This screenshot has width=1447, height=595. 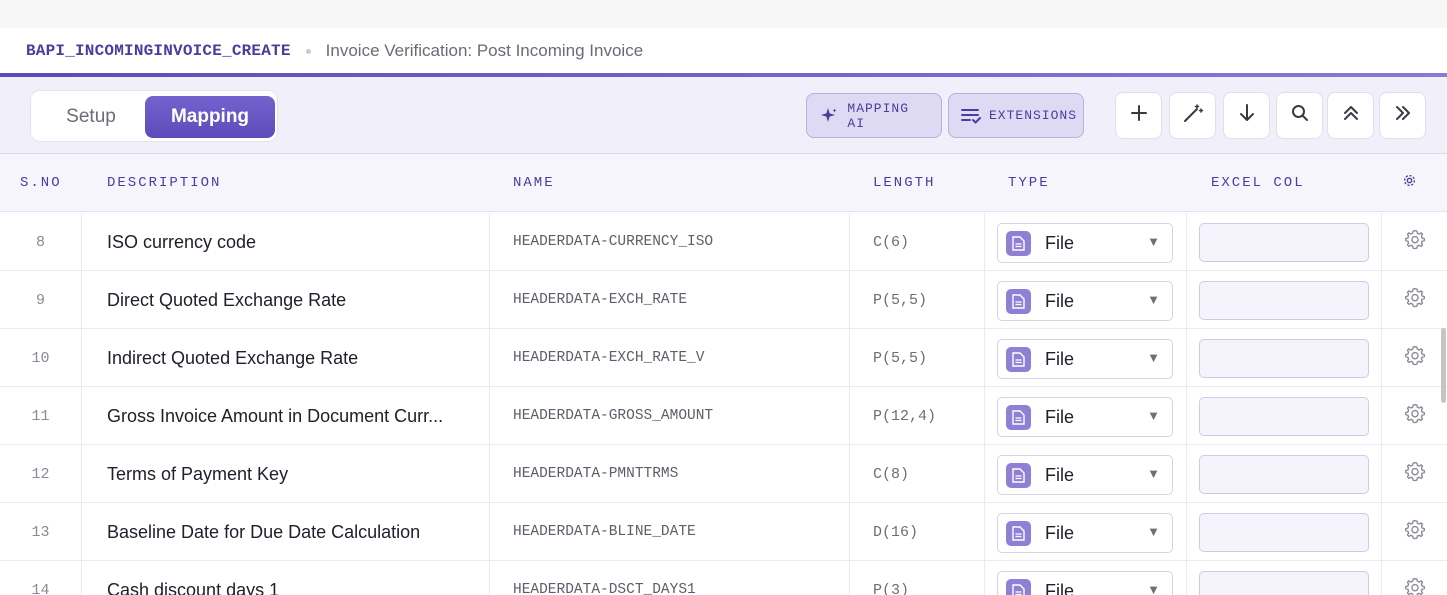 I want to click on row-length: P(3), so click(x=917, y=578).